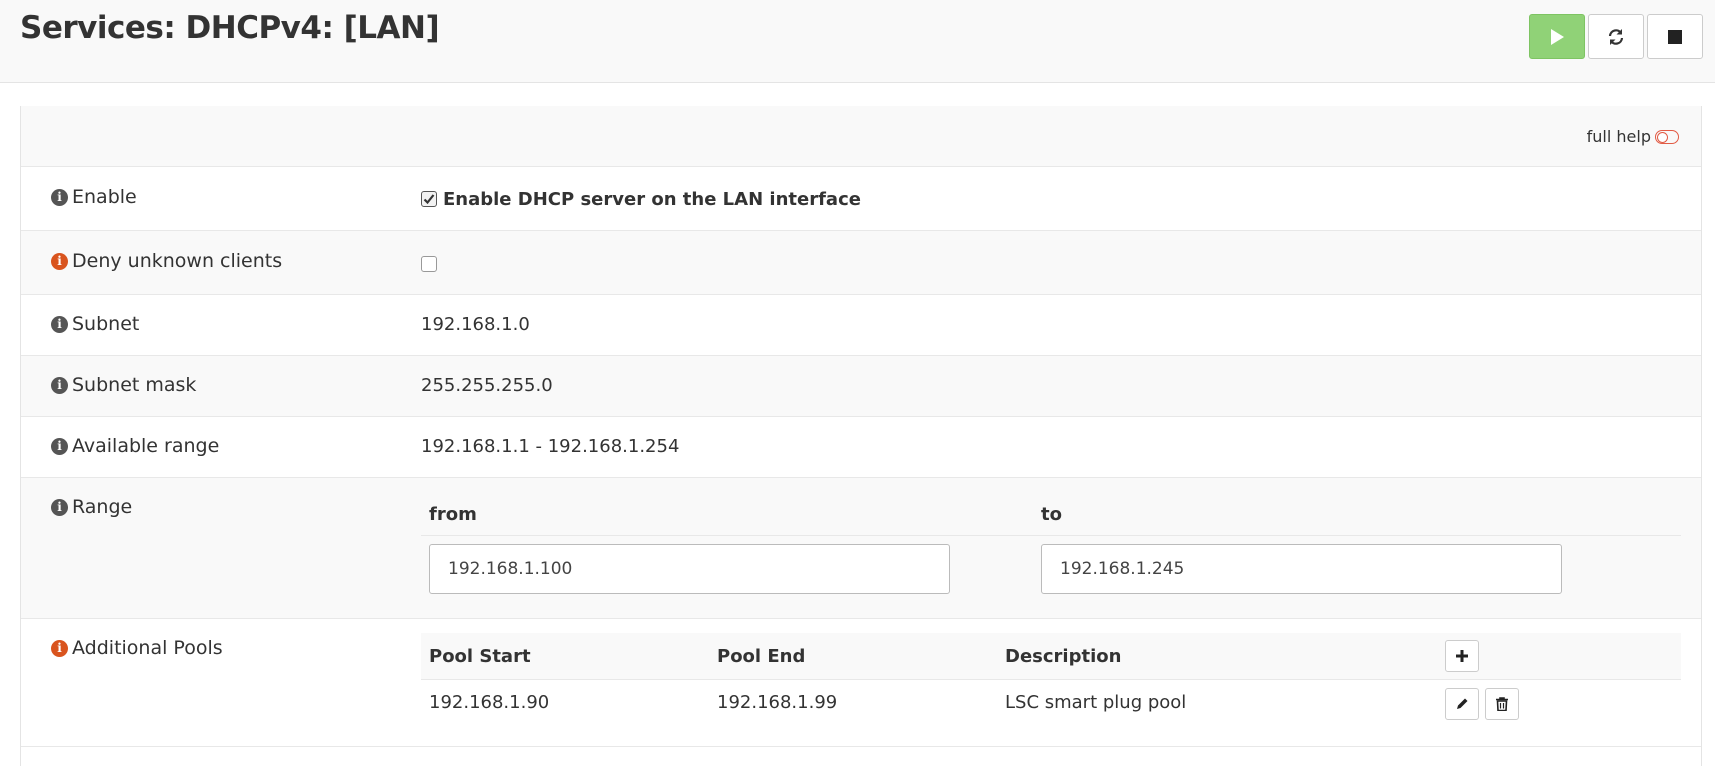 Image resolution: width=1715 pixels, height=766 pixels. I want to click on subnet-value: 192.168.1.0, so click(475, 324).